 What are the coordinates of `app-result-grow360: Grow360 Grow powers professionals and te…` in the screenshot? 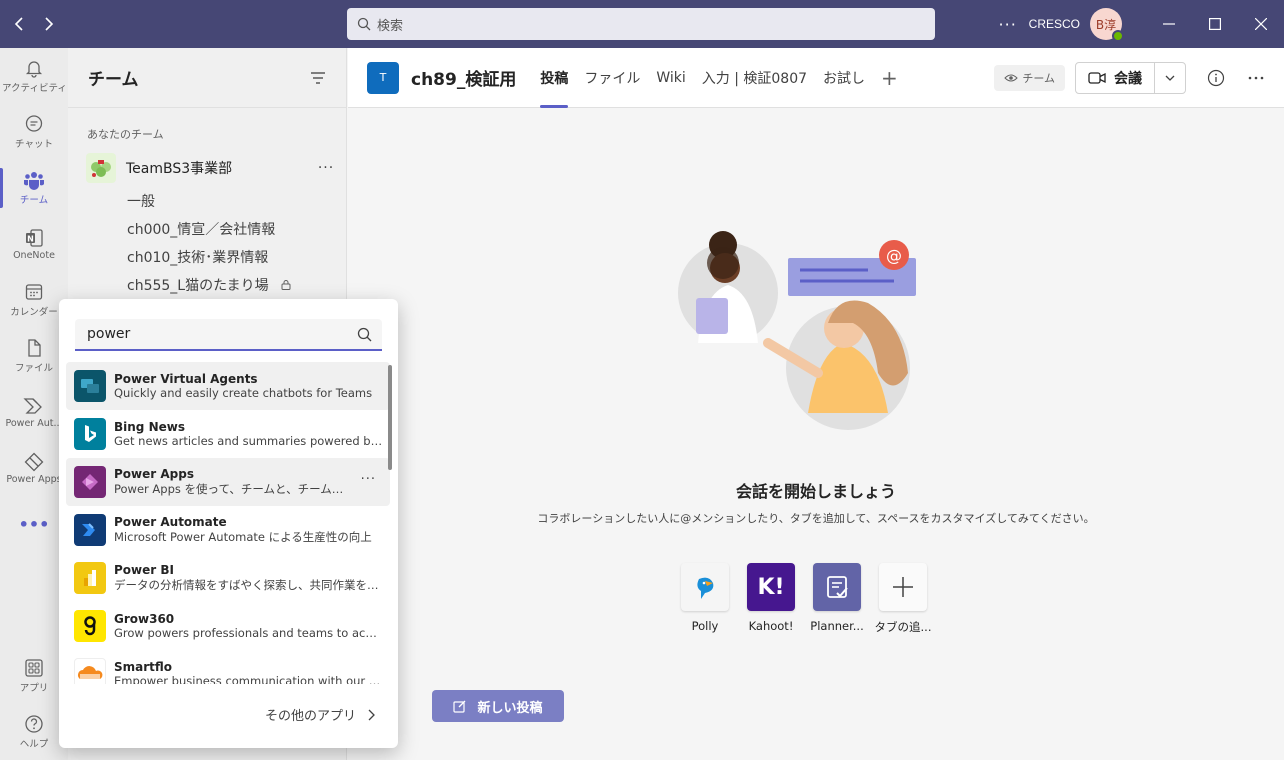 It's located at (228, 626).